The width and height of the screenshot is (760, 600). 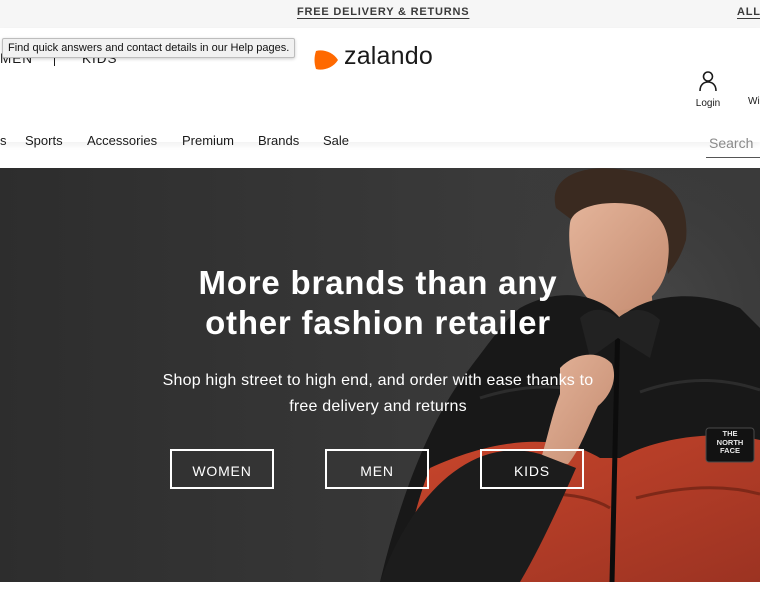 What do you see at coordinates (380, 591) in the screenshot?
I see `page-content-start` at bounding box center [380, 591].